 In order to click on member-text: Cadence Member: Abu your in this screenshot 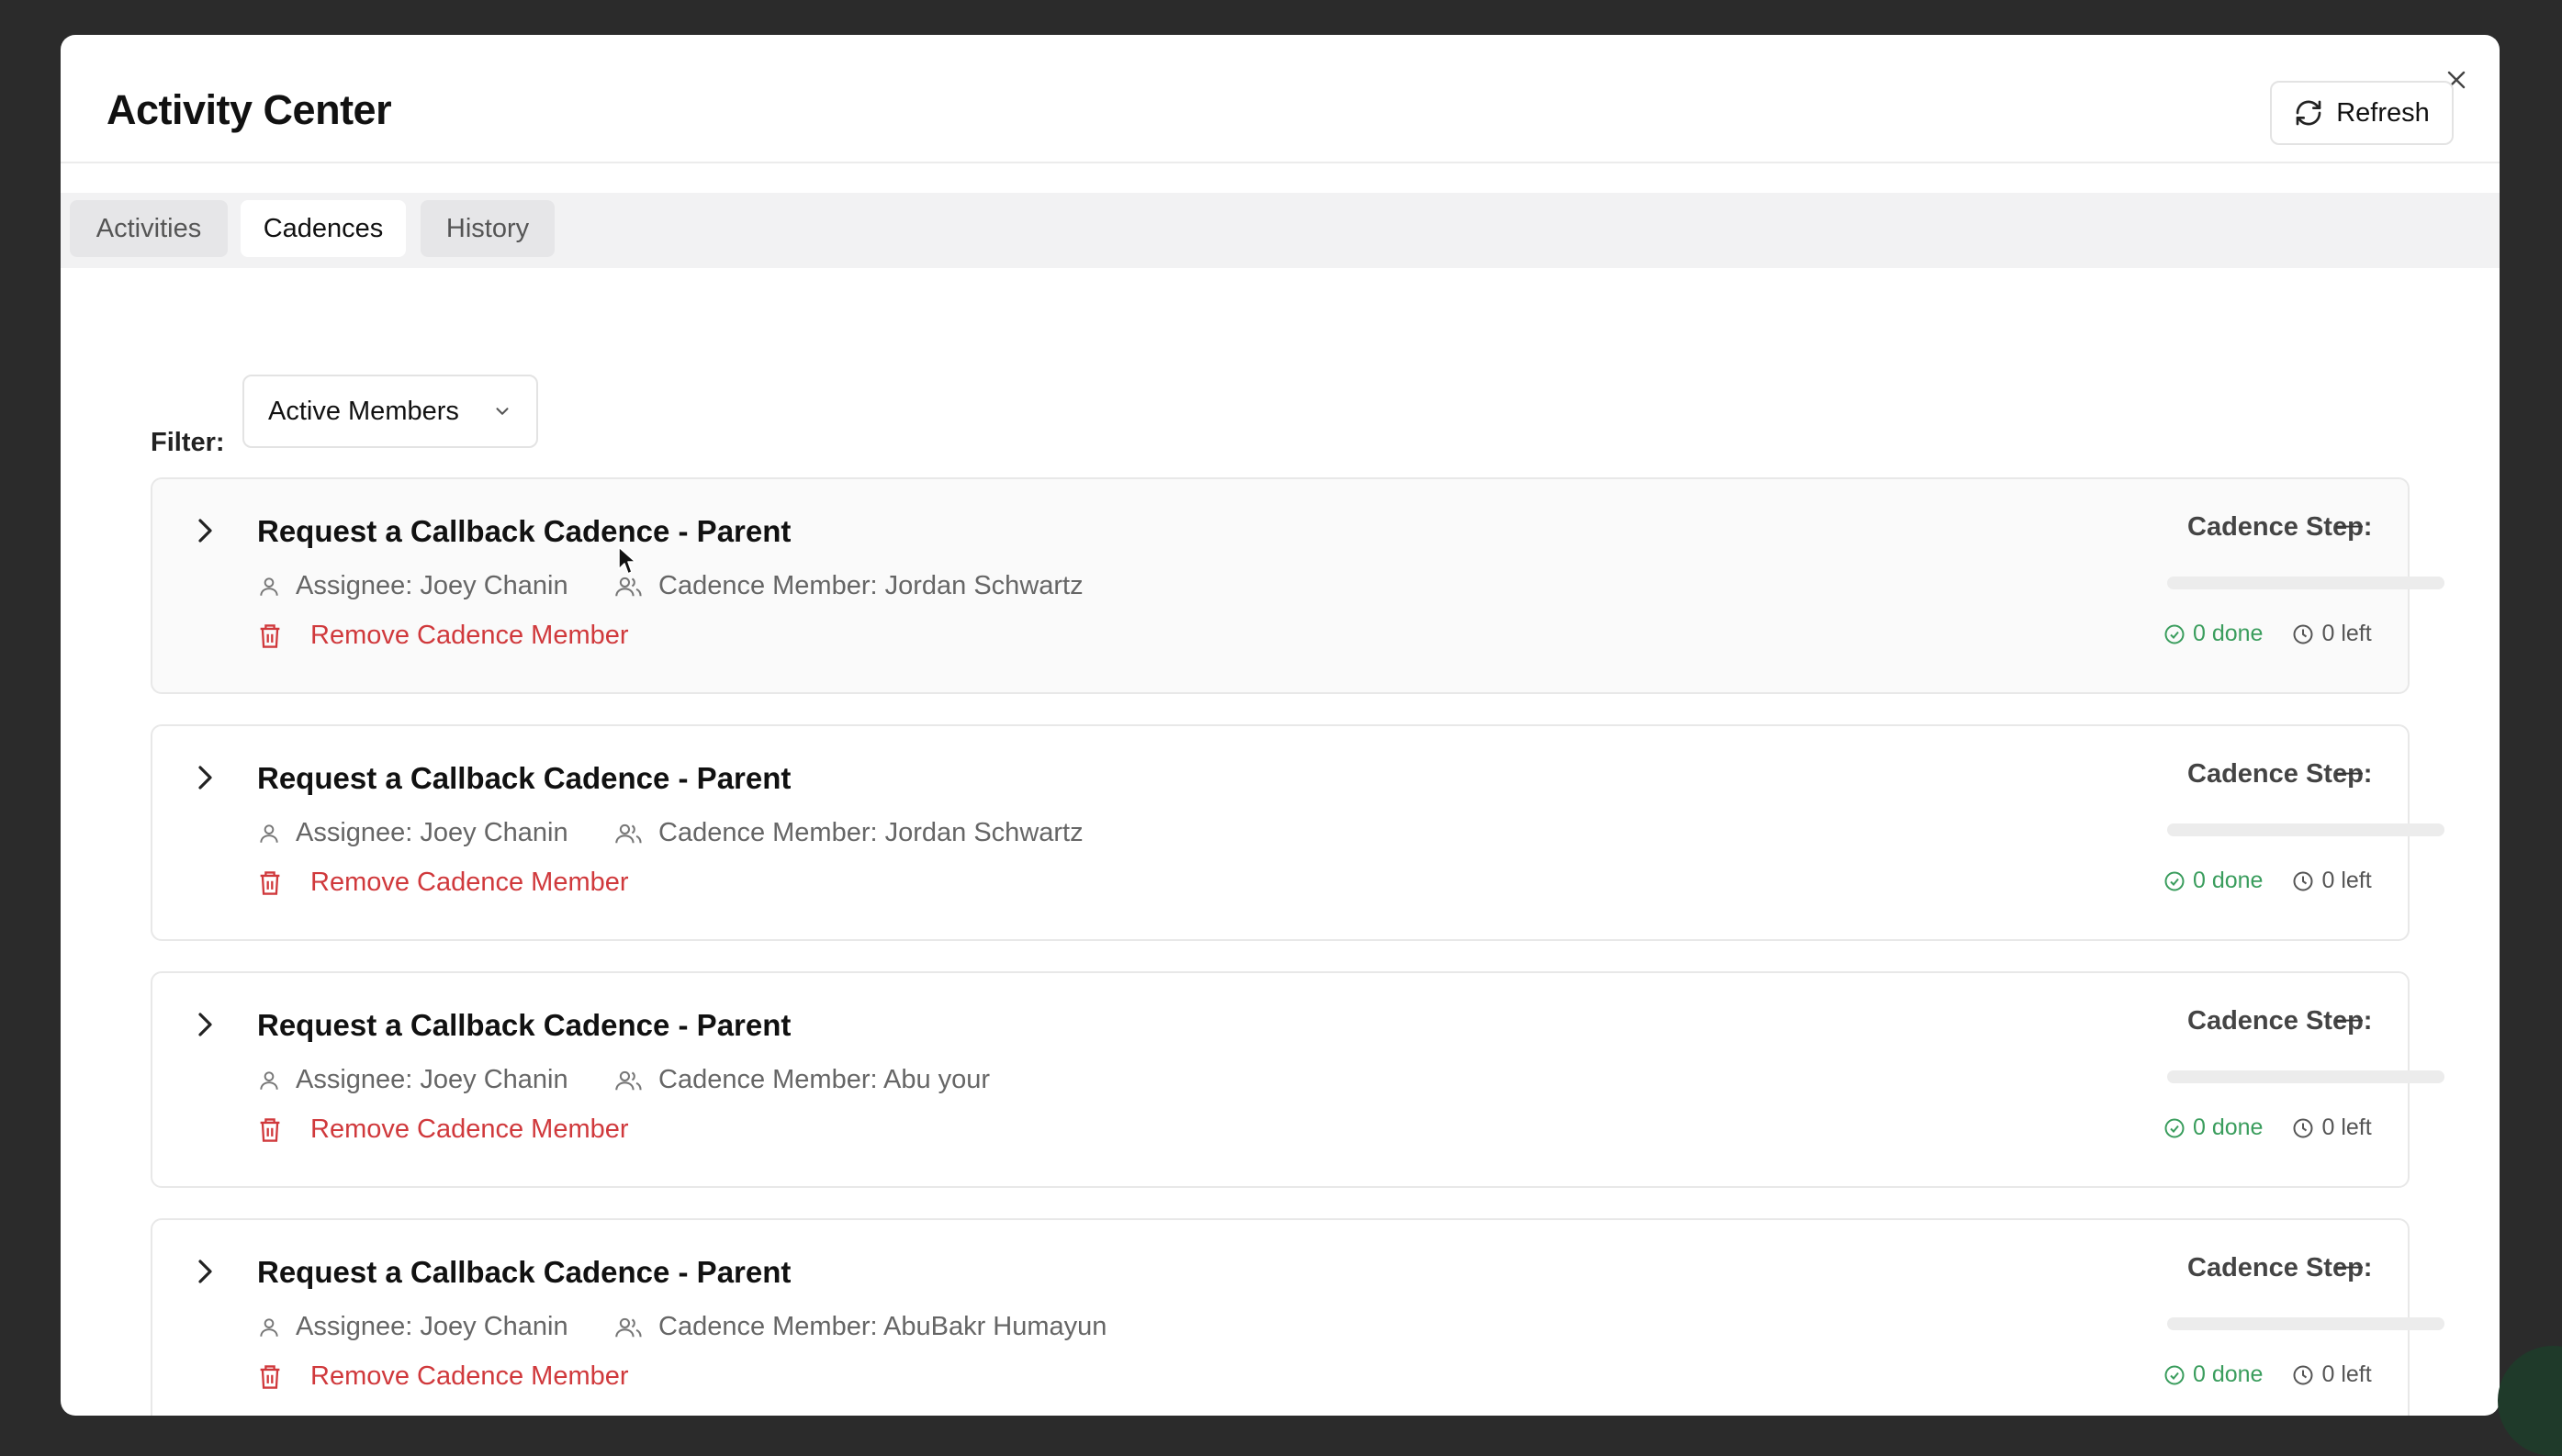, I will do `click(825, 1079)`.